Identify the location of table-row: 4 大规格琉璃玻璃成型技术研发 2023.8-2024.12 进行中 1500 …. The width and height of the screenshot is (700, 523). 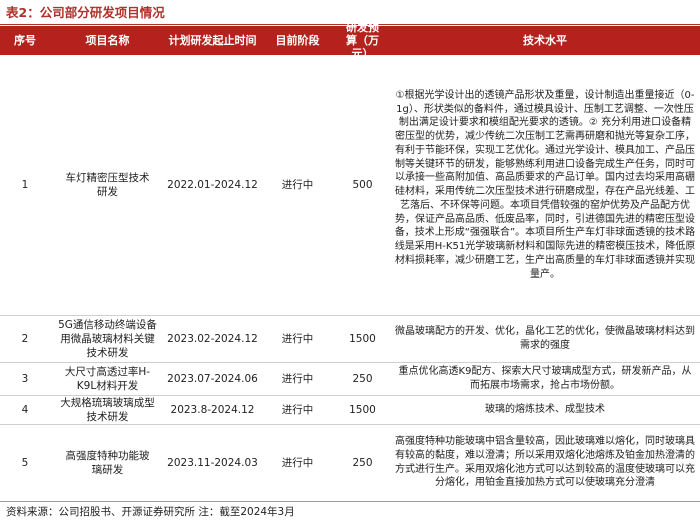
(350, 410).